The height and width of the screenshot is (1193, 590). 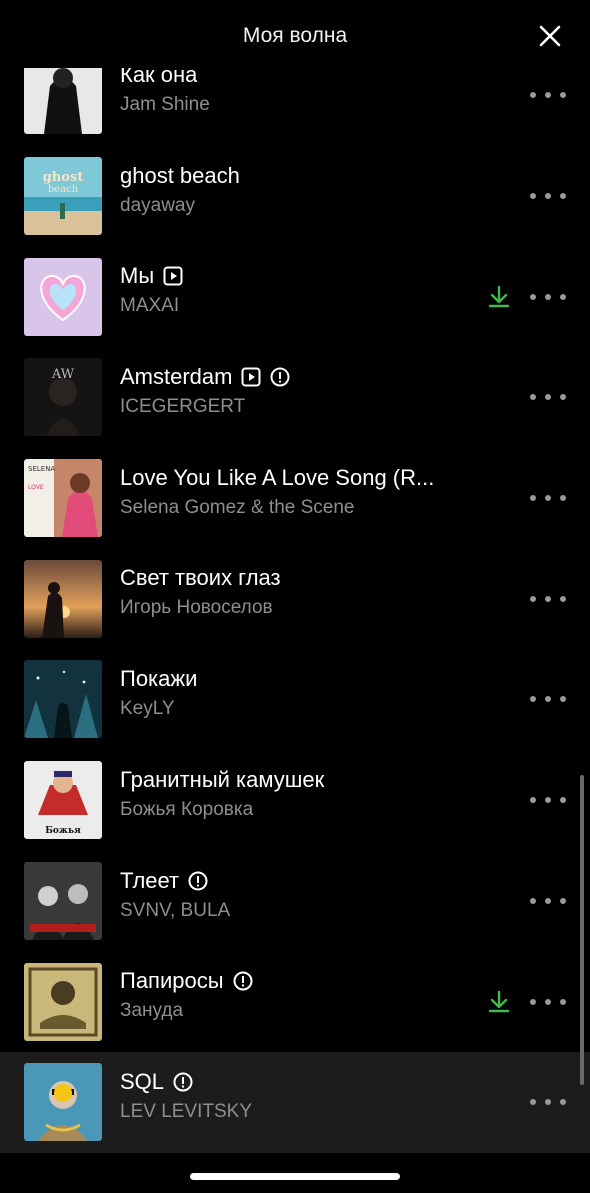 What do you see at coordinates (159, 679) in the screenshot?
I see `track-title: Покажи` at bounding box center [159, 679].